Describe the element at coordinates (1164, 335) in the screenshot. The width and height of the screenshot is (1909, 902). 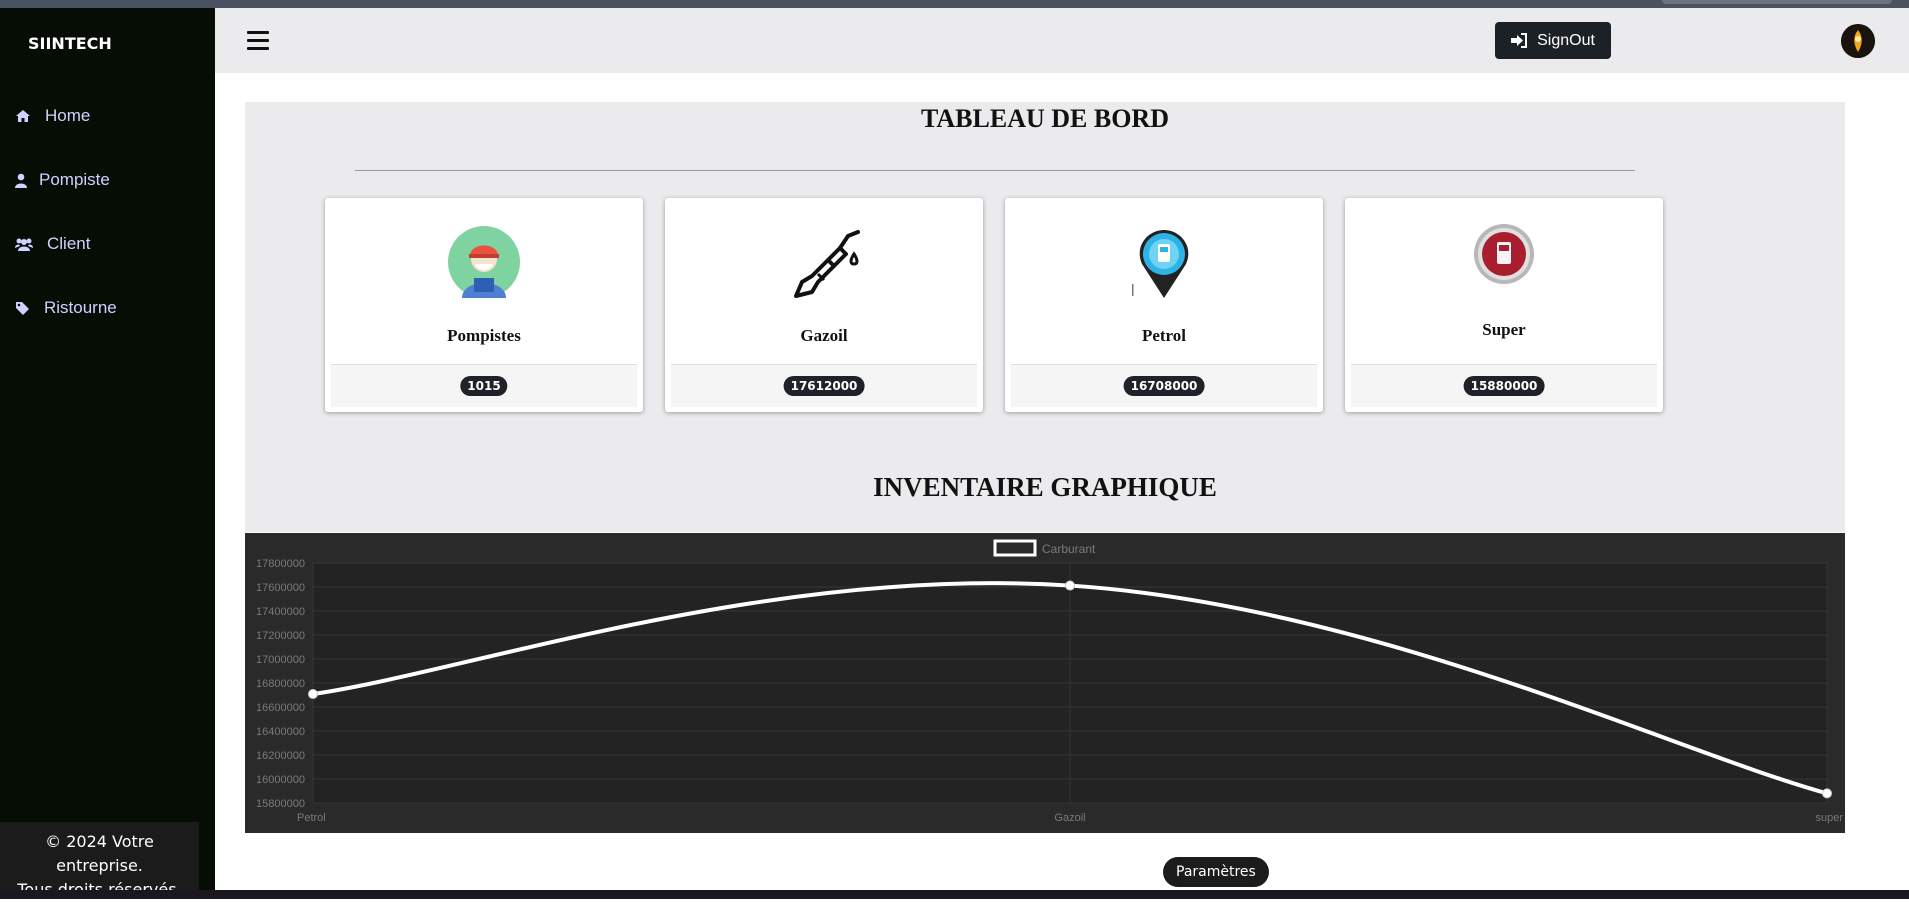
I see `card-label: Petrol` at that location.